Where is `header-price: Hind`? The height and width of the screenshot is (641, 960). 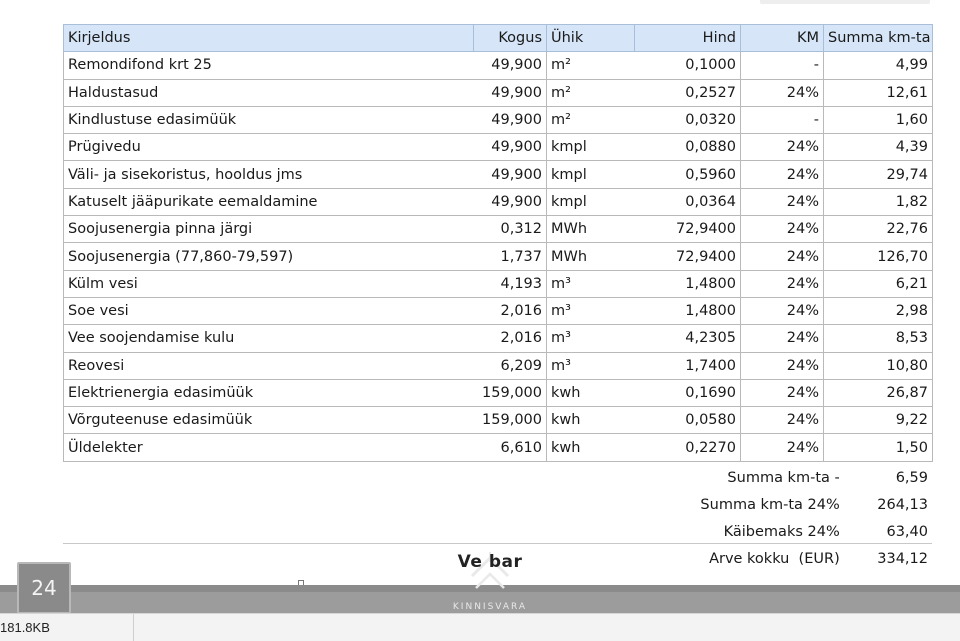 header-price: Hind is located at coordinates (687, 38).